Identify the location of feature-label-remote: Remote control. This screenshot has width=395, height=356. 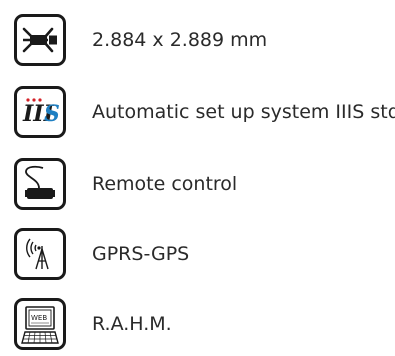
(165, 184).